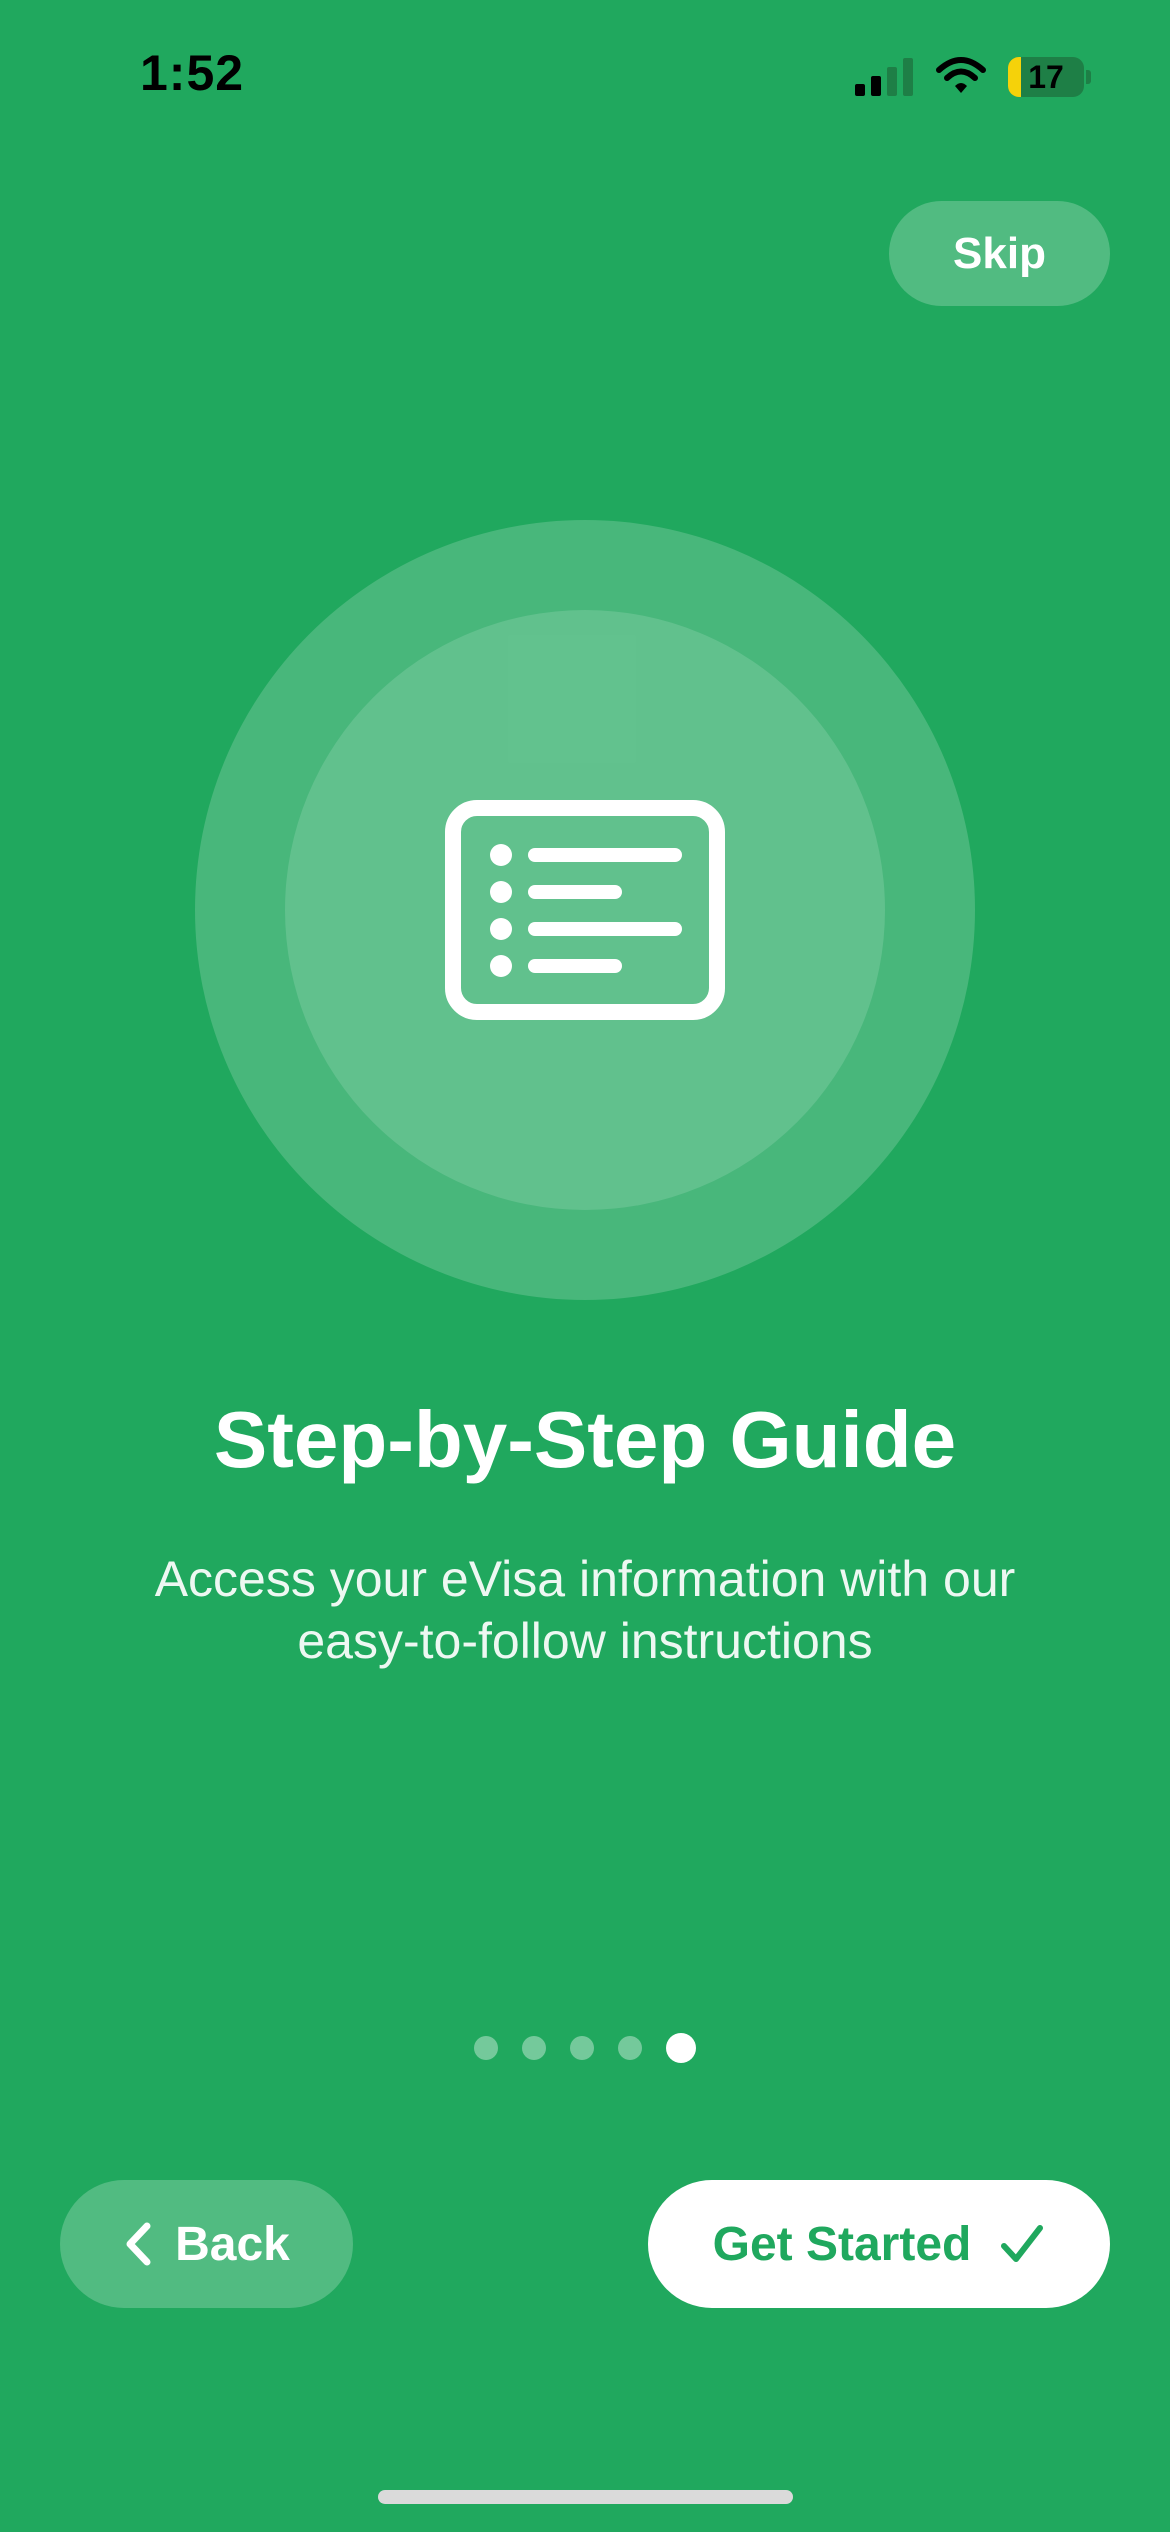 This screenshot has height=2532, width=1170. What do you see at coordinates (1088, 77) in the screenshot?
I see `battery-nub` at bounding box center [1088, 77].